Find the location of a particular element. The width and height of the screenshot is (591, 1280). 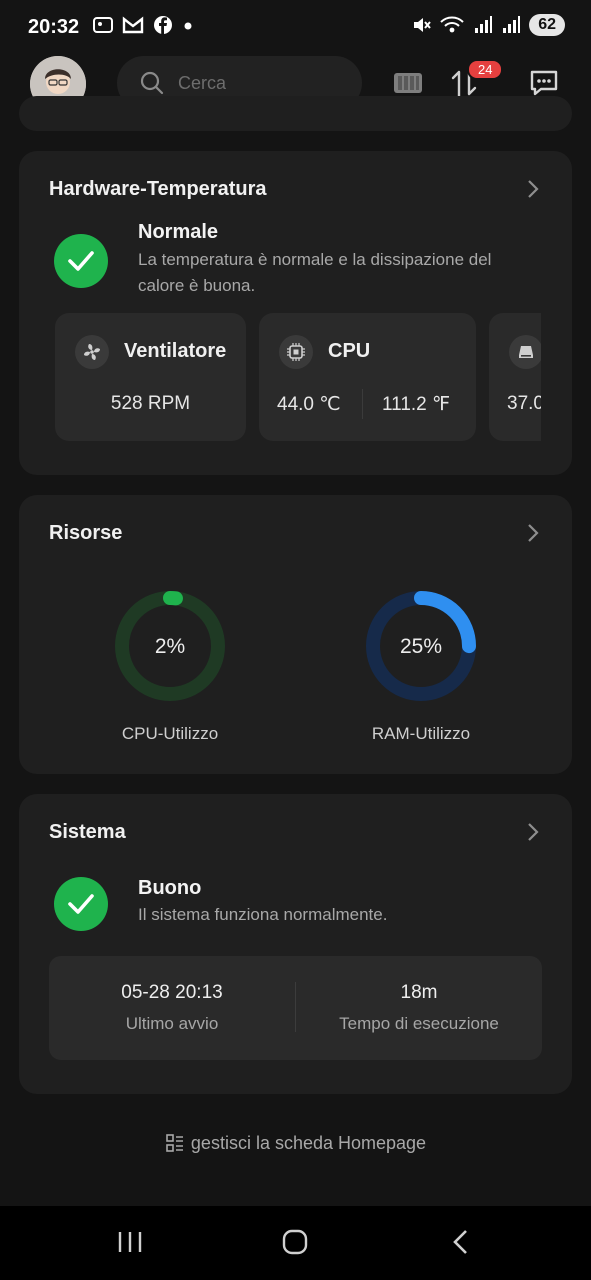

uptime-label: Tempo di esecuzione is located at coordinates (419, 1023).